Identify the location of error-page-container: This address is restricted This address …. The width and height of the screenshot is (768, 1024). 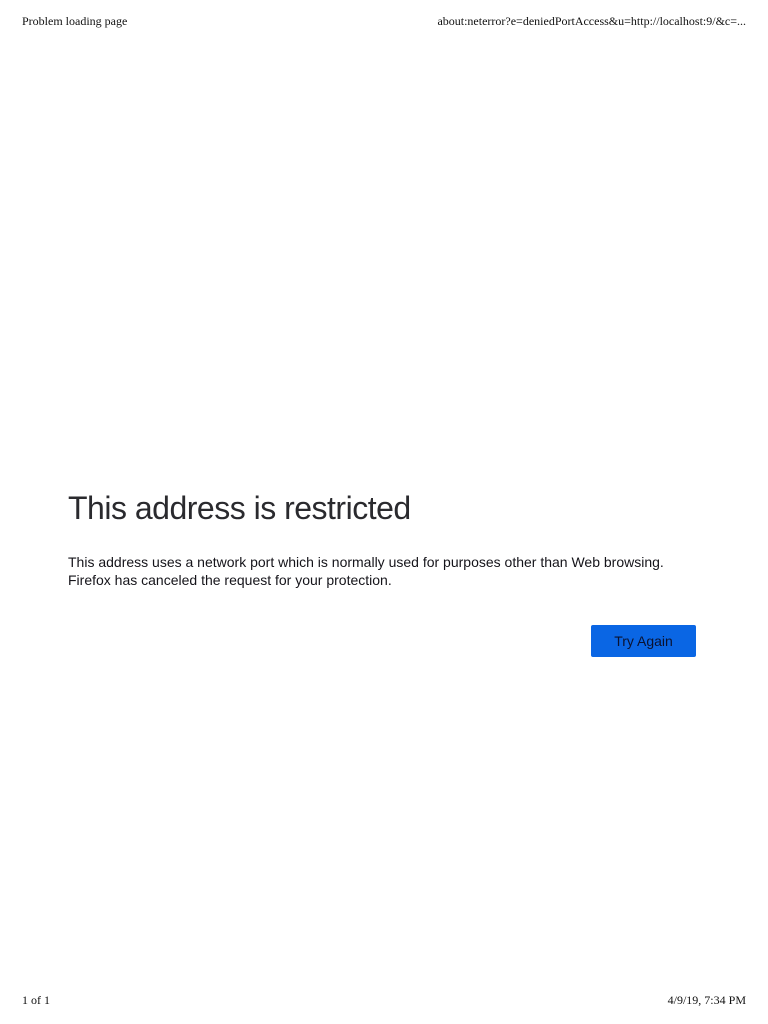
(383, 573).